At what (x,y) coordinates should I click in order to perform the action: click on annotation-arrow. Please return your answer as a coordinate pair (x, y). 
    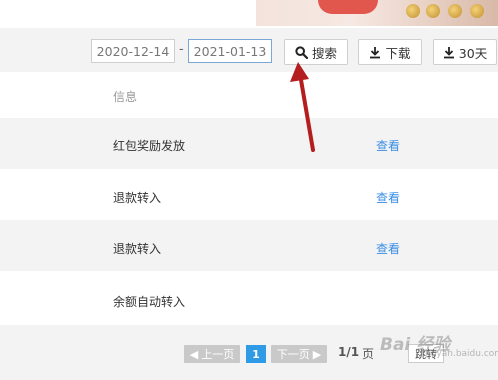
    Looking at the image, I should click on (302, 107).